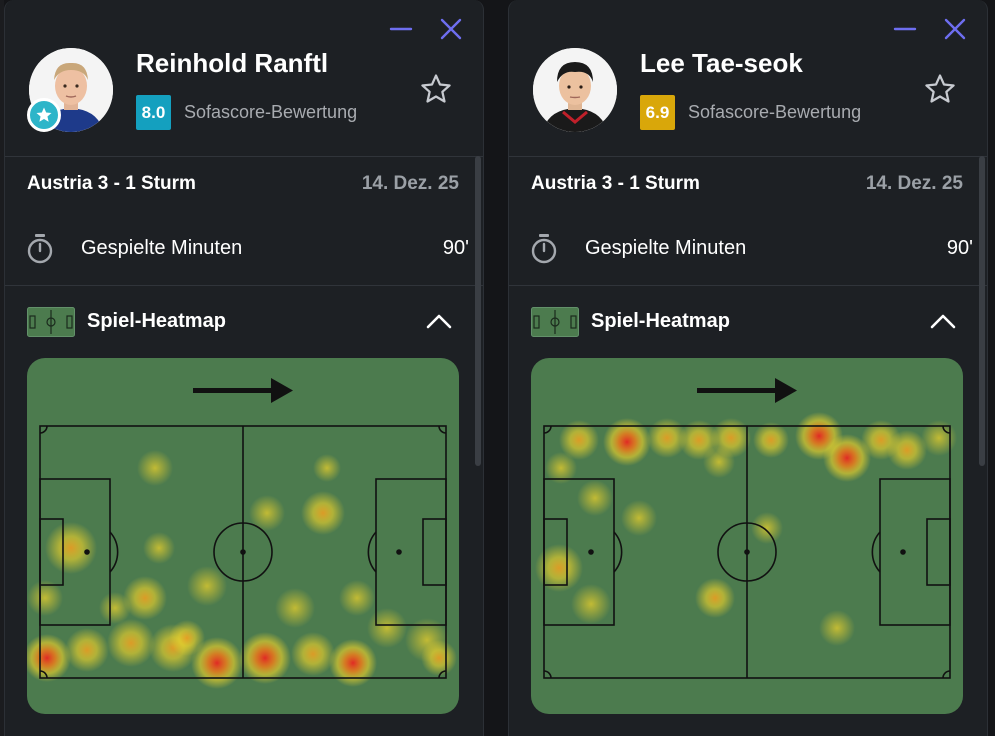  What do you see at coordinates (657, 112) in the screenshot?
I see `rating-badge: 6.9` at bounding box center [657, 112].